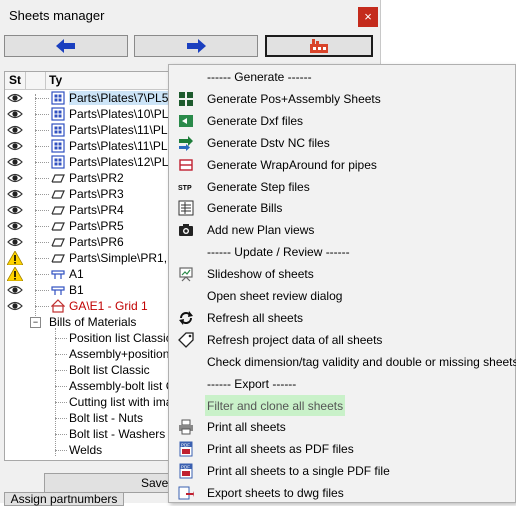 This screenshot has height=506, width=516. I want to click on menu-item-generate-pos-assembly-sheets: Generate Pos+Assembly Sheets, so click(343, 98).